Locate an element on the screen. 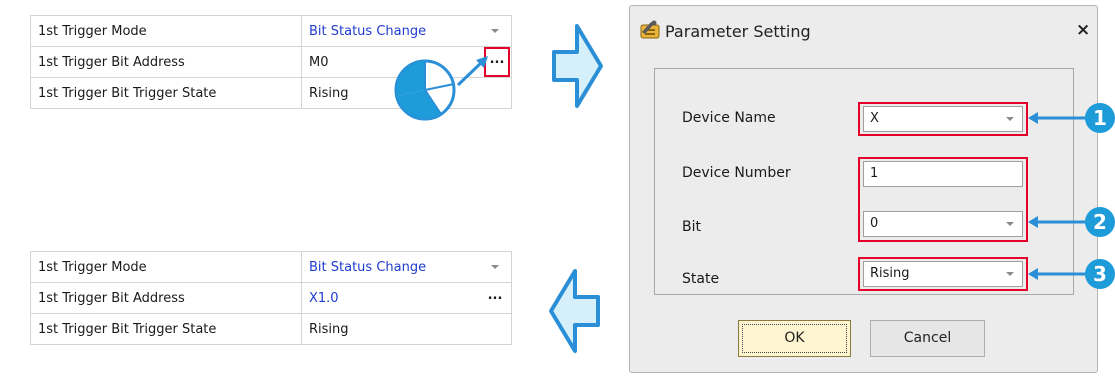 The width and height of the screenshot is (1115, 376). left-arrow-icon is located at coordinates (574, 311).